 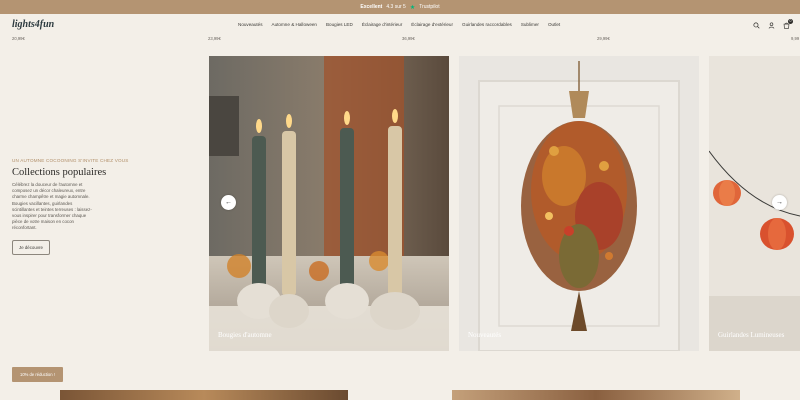 I want to click on search-icon, so click(x=756, y=25).